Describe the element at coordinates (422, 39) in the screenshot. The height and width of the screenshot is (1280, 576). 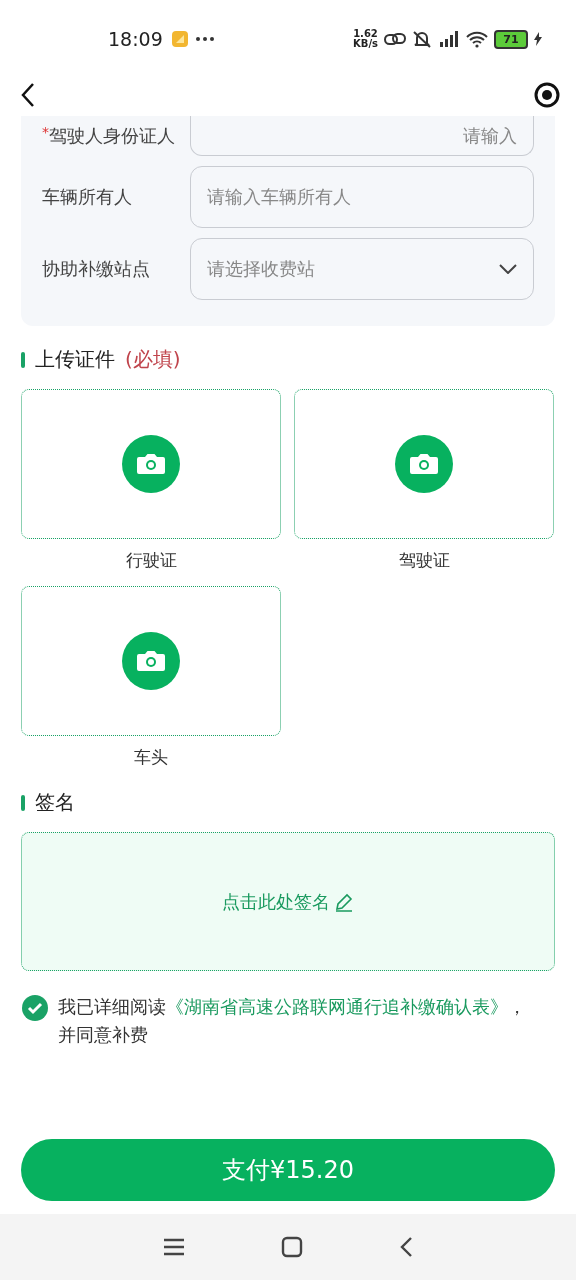
I see `mute-icon` at that location.